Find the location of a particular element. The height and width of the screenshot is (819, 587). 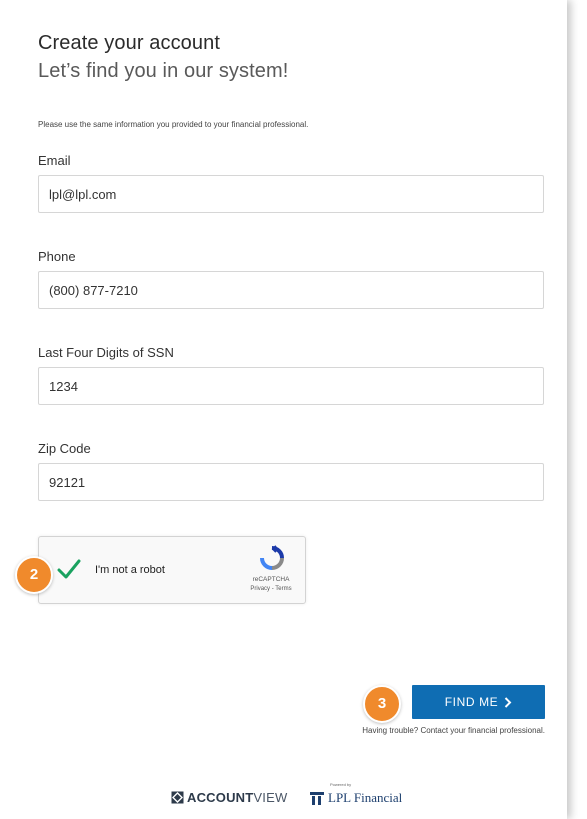

page-subtitle: Let’s find you in our system! is located at coordinates (163, 71).